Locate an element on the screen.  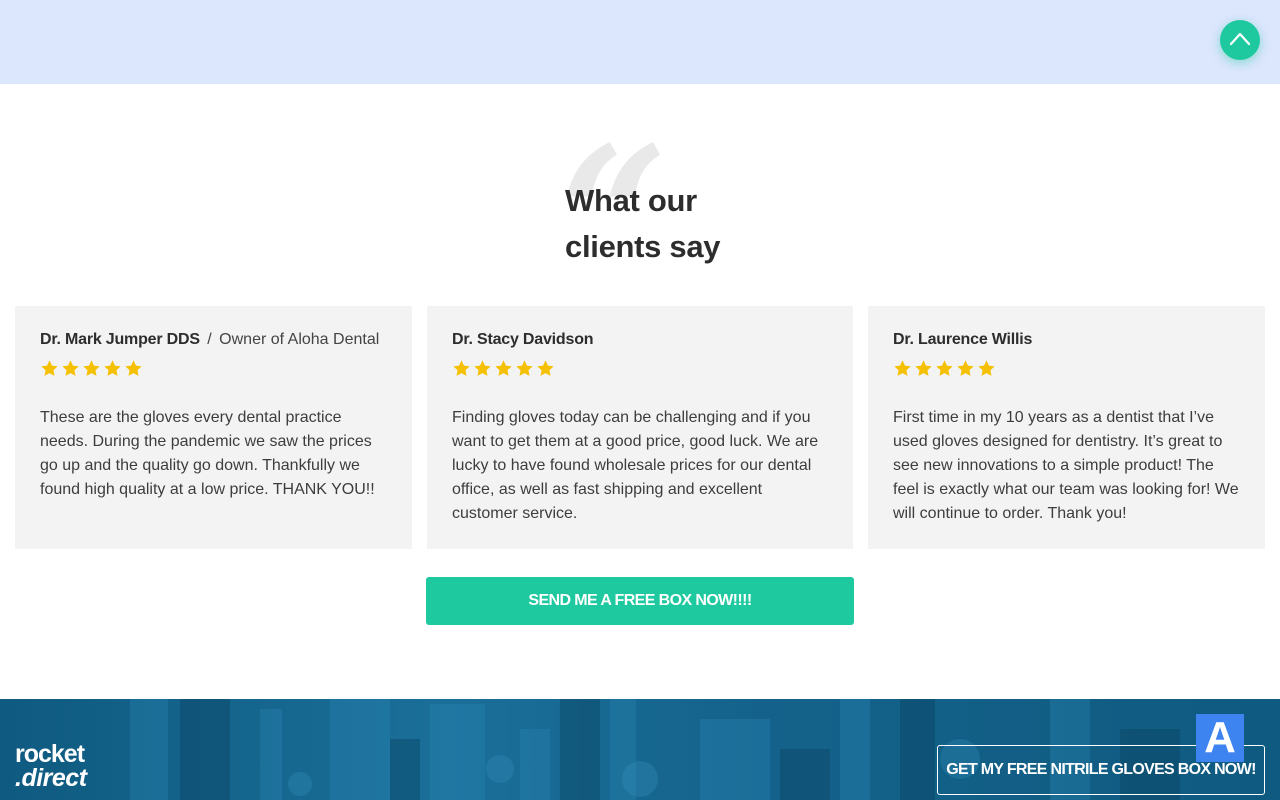
reviewer-name: Dr. Stacy Davidson is located at coordinates (523, 339).